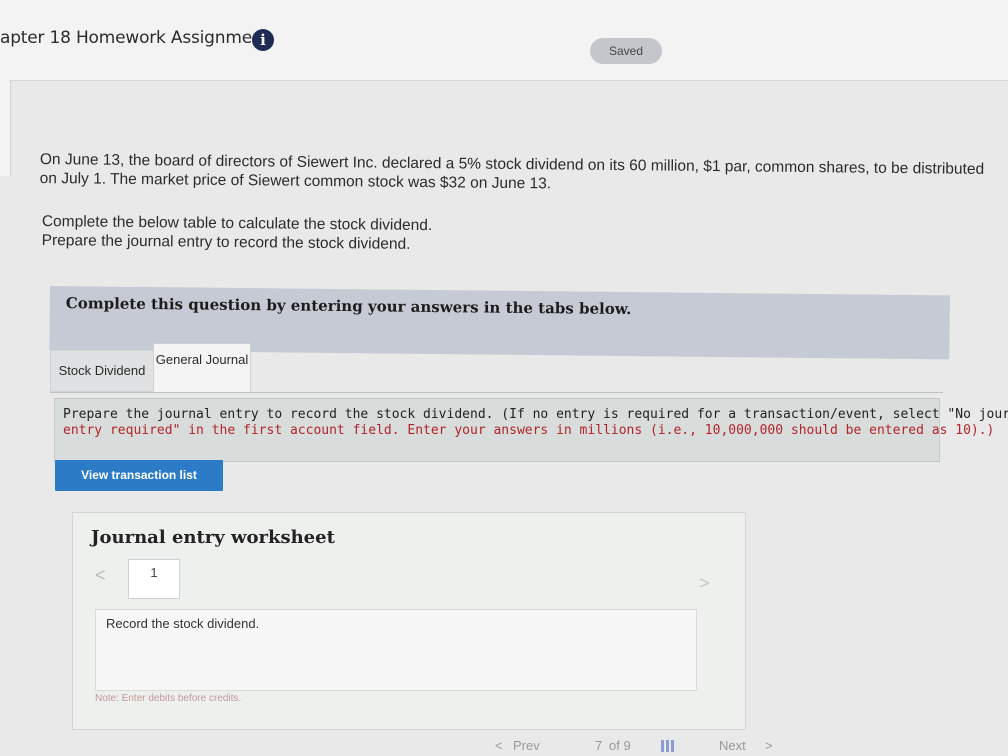 Image resolution: width=1008 pixels, height=756 pixels. I want to click on top-bar: apter 18 Homework Assignment i Saved, so click(504, 40).